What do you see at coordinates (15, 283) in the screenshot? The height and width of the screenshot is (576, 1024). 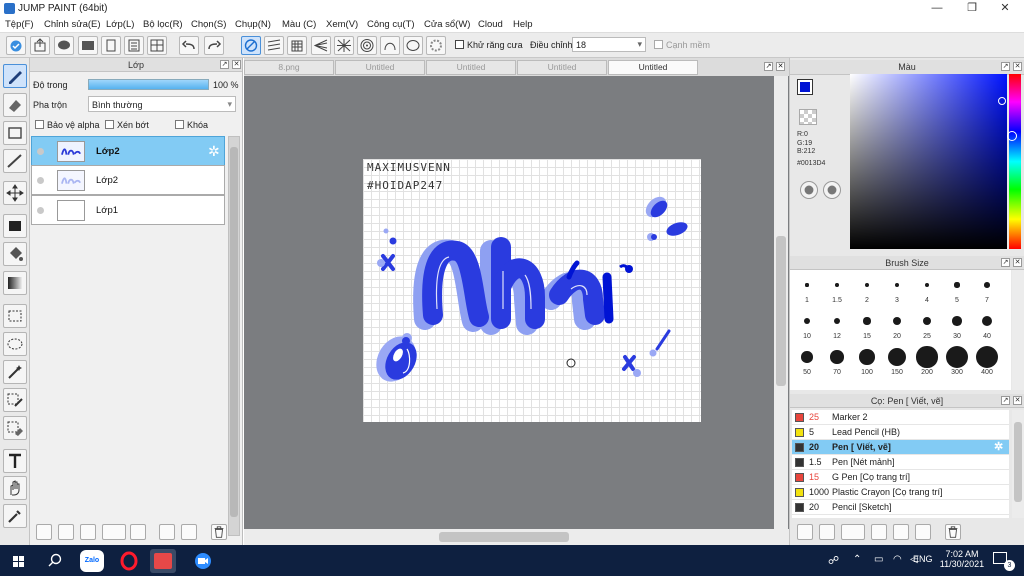 I see `gradient-tool` at bounding box center [15, 283].